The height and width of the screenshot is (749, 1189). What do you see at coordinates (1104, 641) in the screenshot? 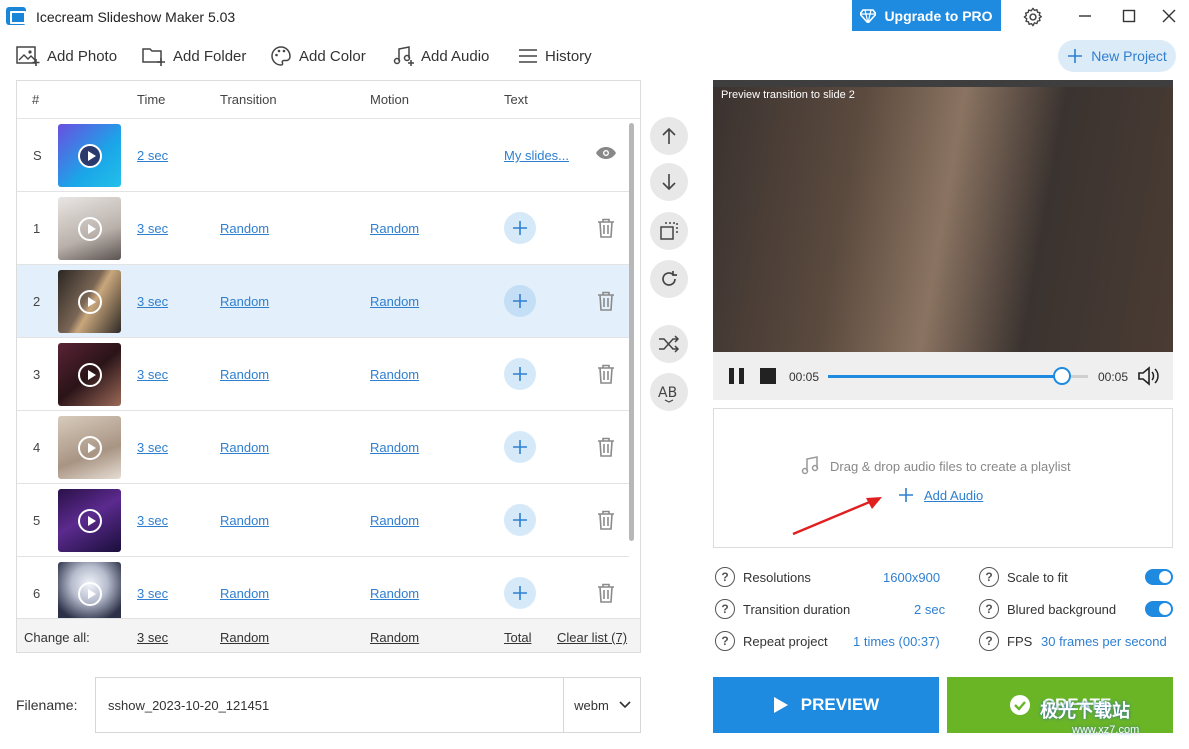
I see `fps-value: 30 frames per second` at bounding box center [1104, 641].